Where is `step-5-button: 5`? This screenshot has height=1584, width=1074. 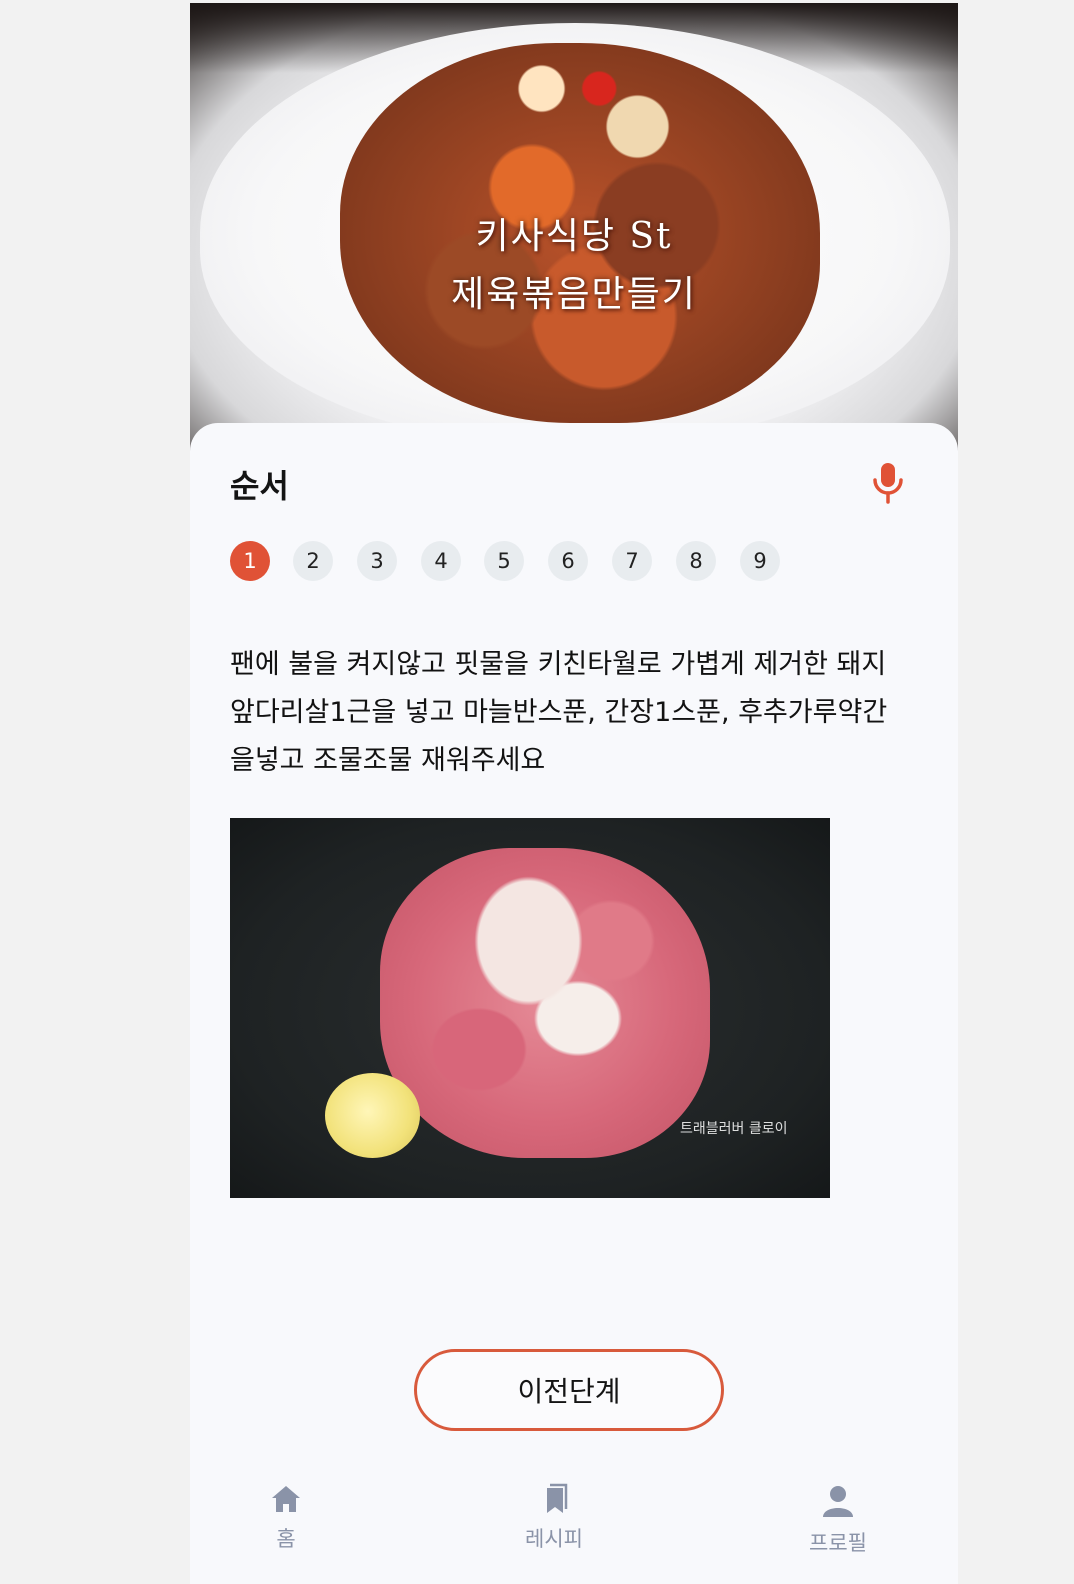 step-5-button: 5 is located at coordinates (504, 561).